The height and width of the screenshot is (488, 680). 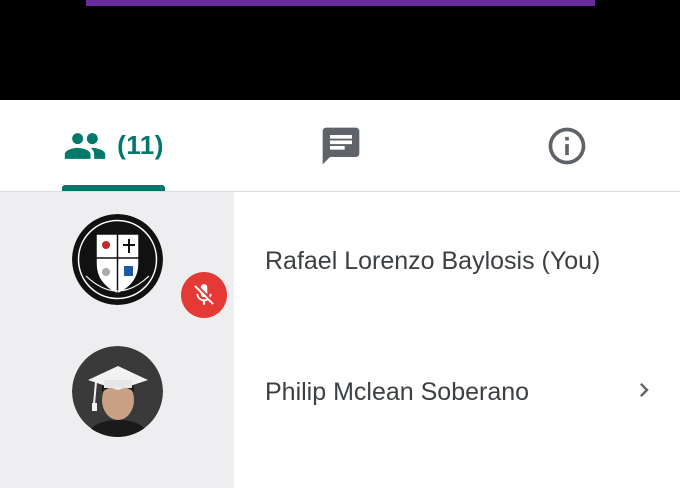 What do you see at coordinates (140, 145) in the screenshot?
I see `participant-count: (11)` at bounding box center [140, 145].